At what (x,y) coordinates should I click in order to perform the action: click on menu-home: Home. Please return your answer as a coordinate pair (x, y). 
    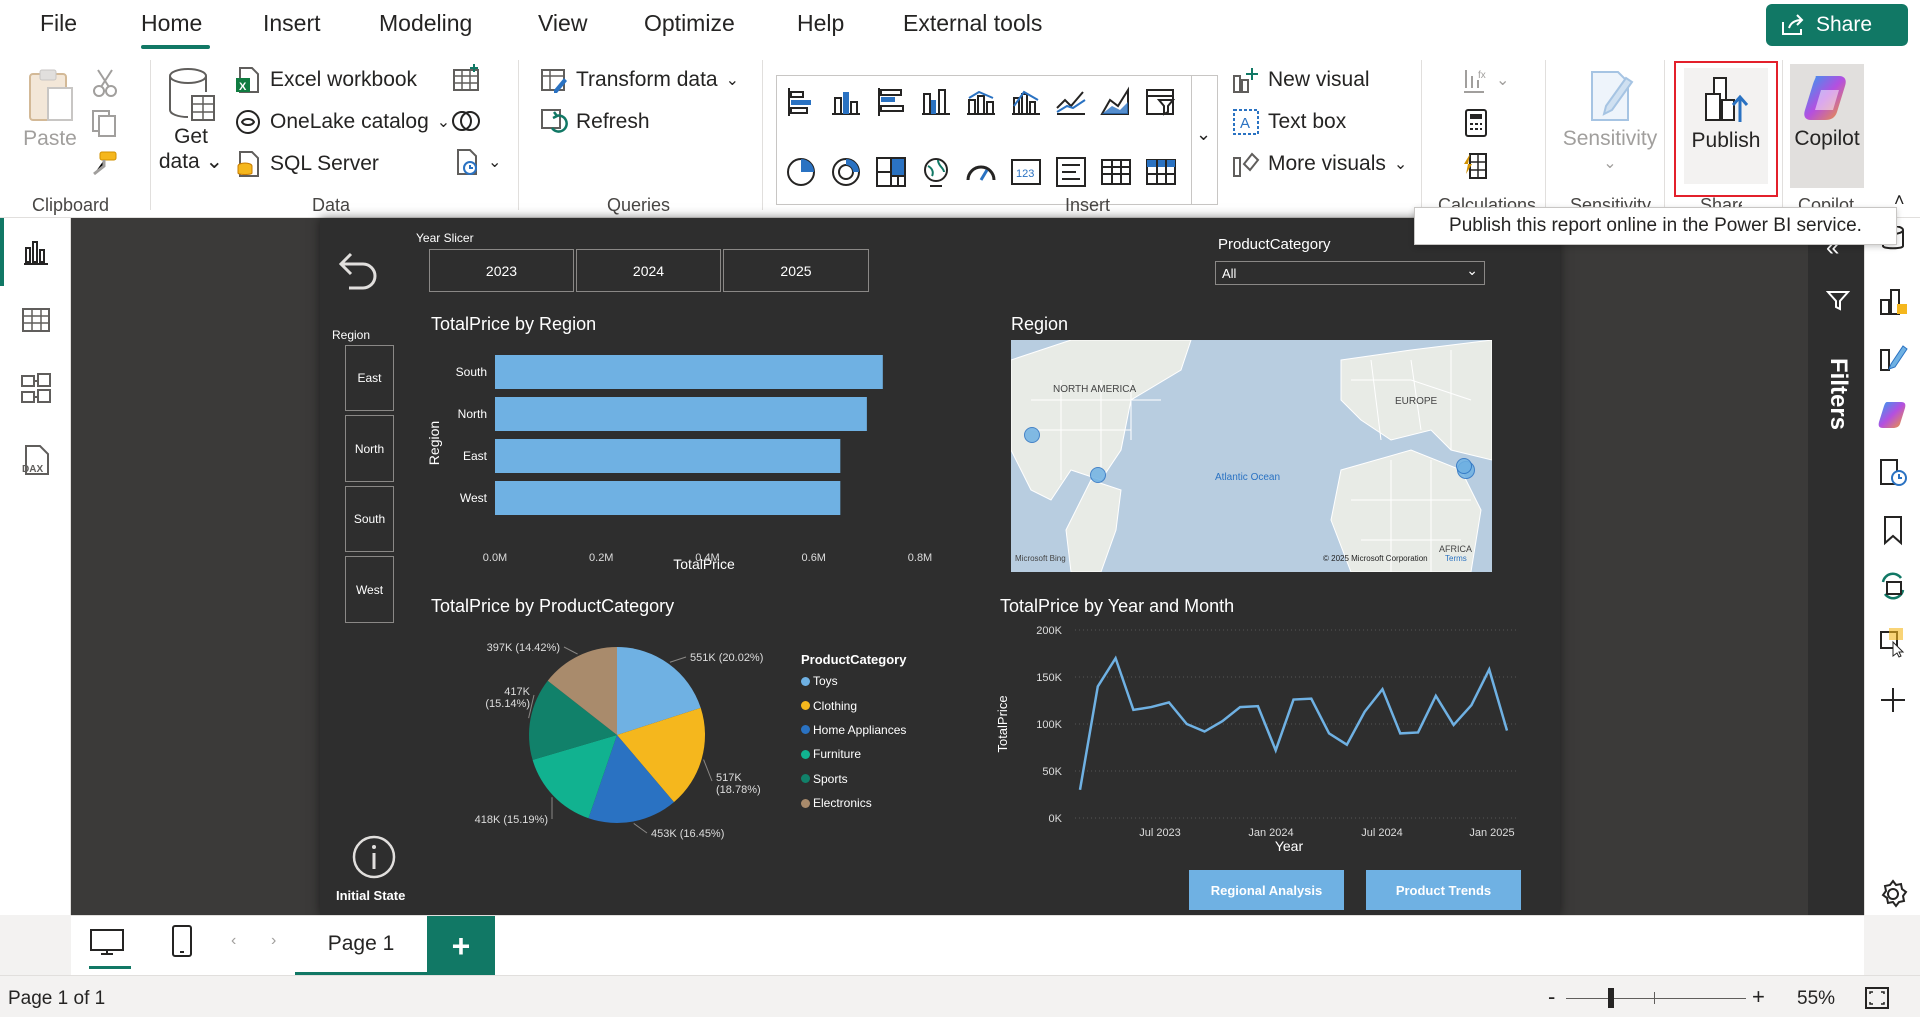
    Looking at the image, I should click on (171, 23).